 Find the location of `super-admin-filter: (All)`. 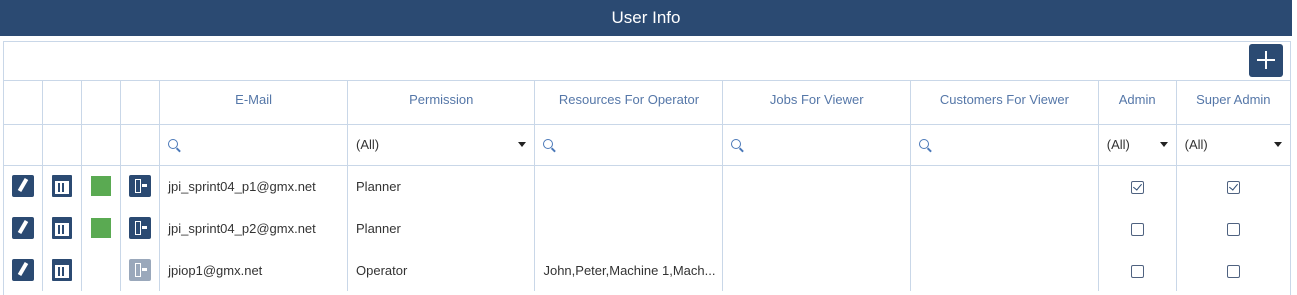

super-admin-filter: (All) is located at coordinates (1233, 145).